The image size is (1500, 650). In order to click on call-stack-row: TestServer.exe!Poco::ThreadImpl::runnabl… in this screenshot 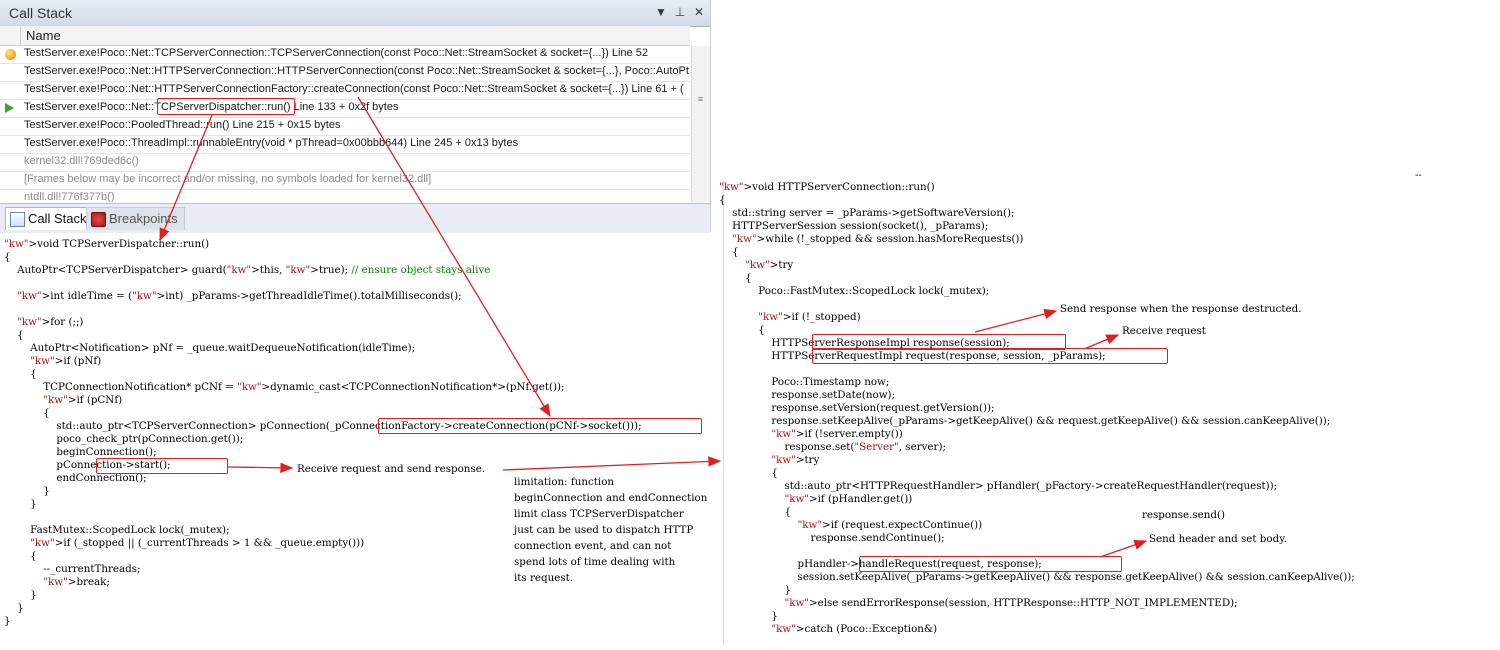, I will do `click(345, 145)`.